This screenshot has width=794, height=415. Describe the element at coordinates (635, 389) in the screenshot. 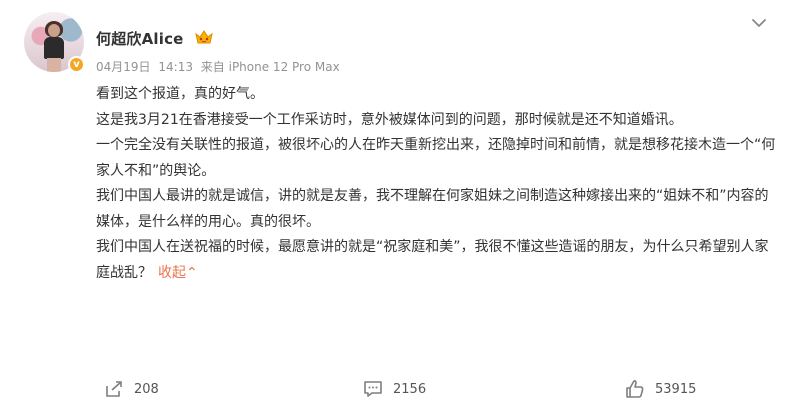

I see `thumbs-up-icon` at that location.